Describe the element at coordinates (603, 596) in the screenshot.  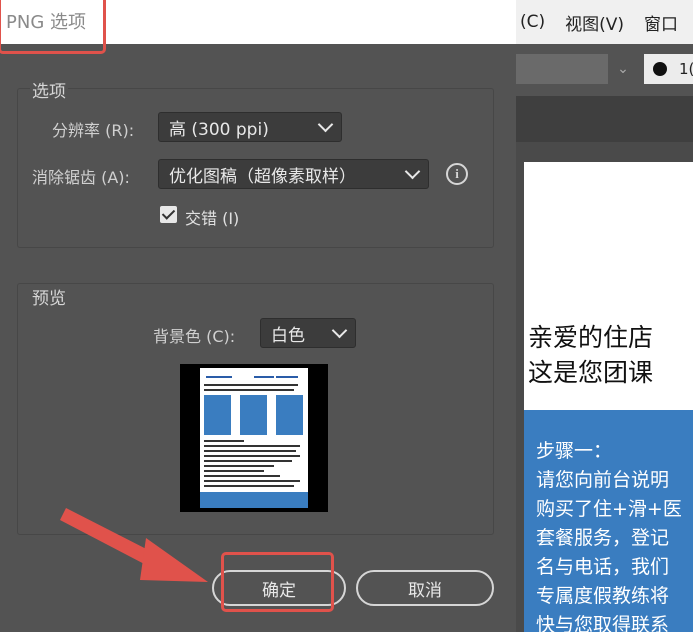
I see `step-line: 专属度假教练将` at that location.